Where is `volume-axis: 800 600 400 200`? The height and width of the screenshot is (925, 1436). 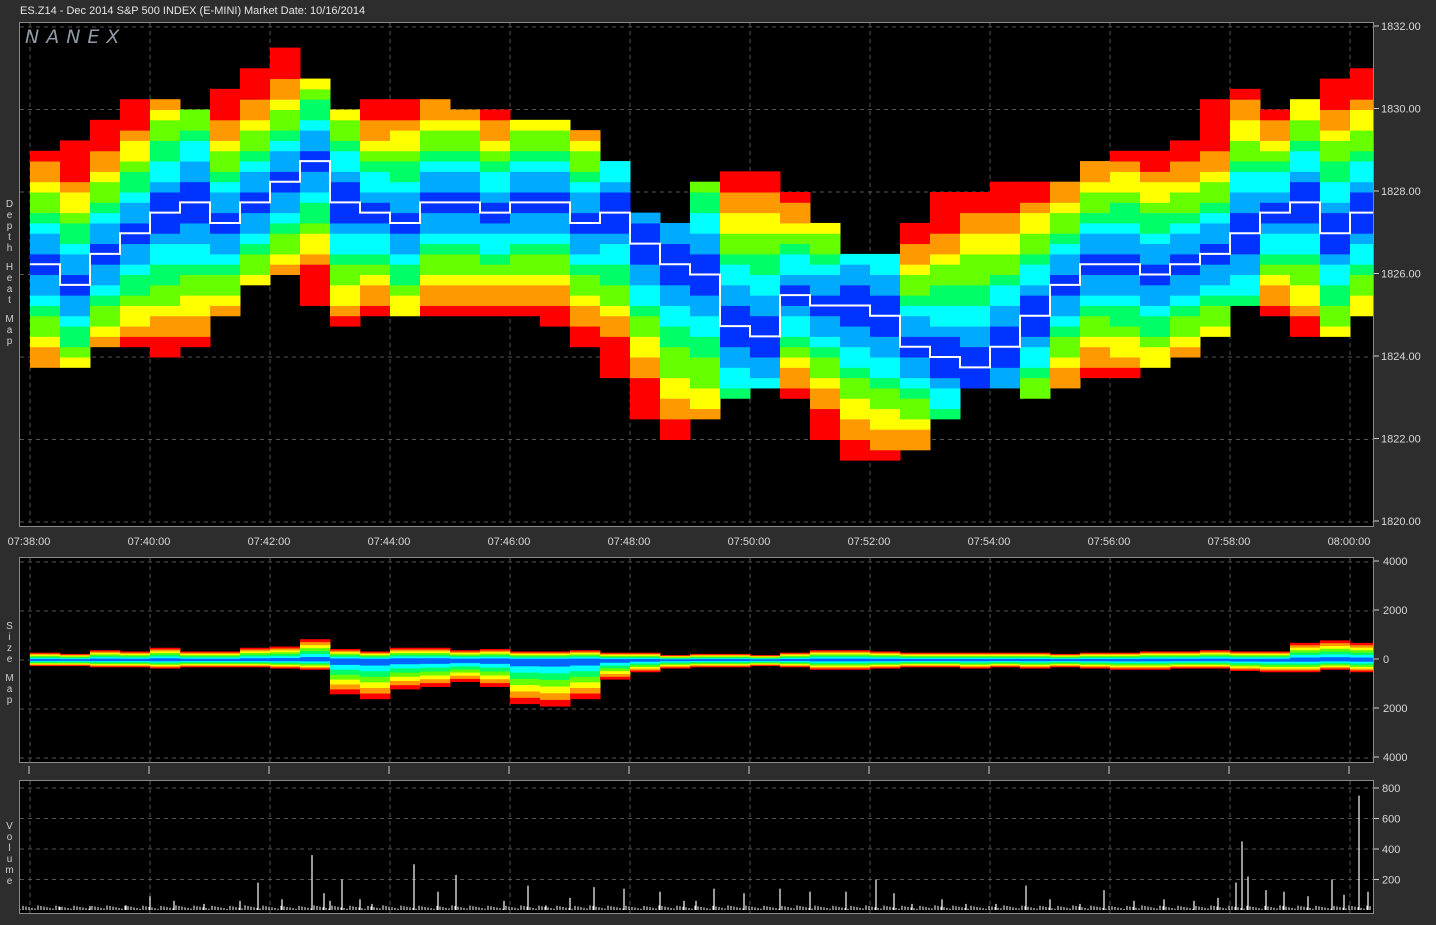 volume-axis: 800 600 400 200 is located at coordinates (1387, 835).